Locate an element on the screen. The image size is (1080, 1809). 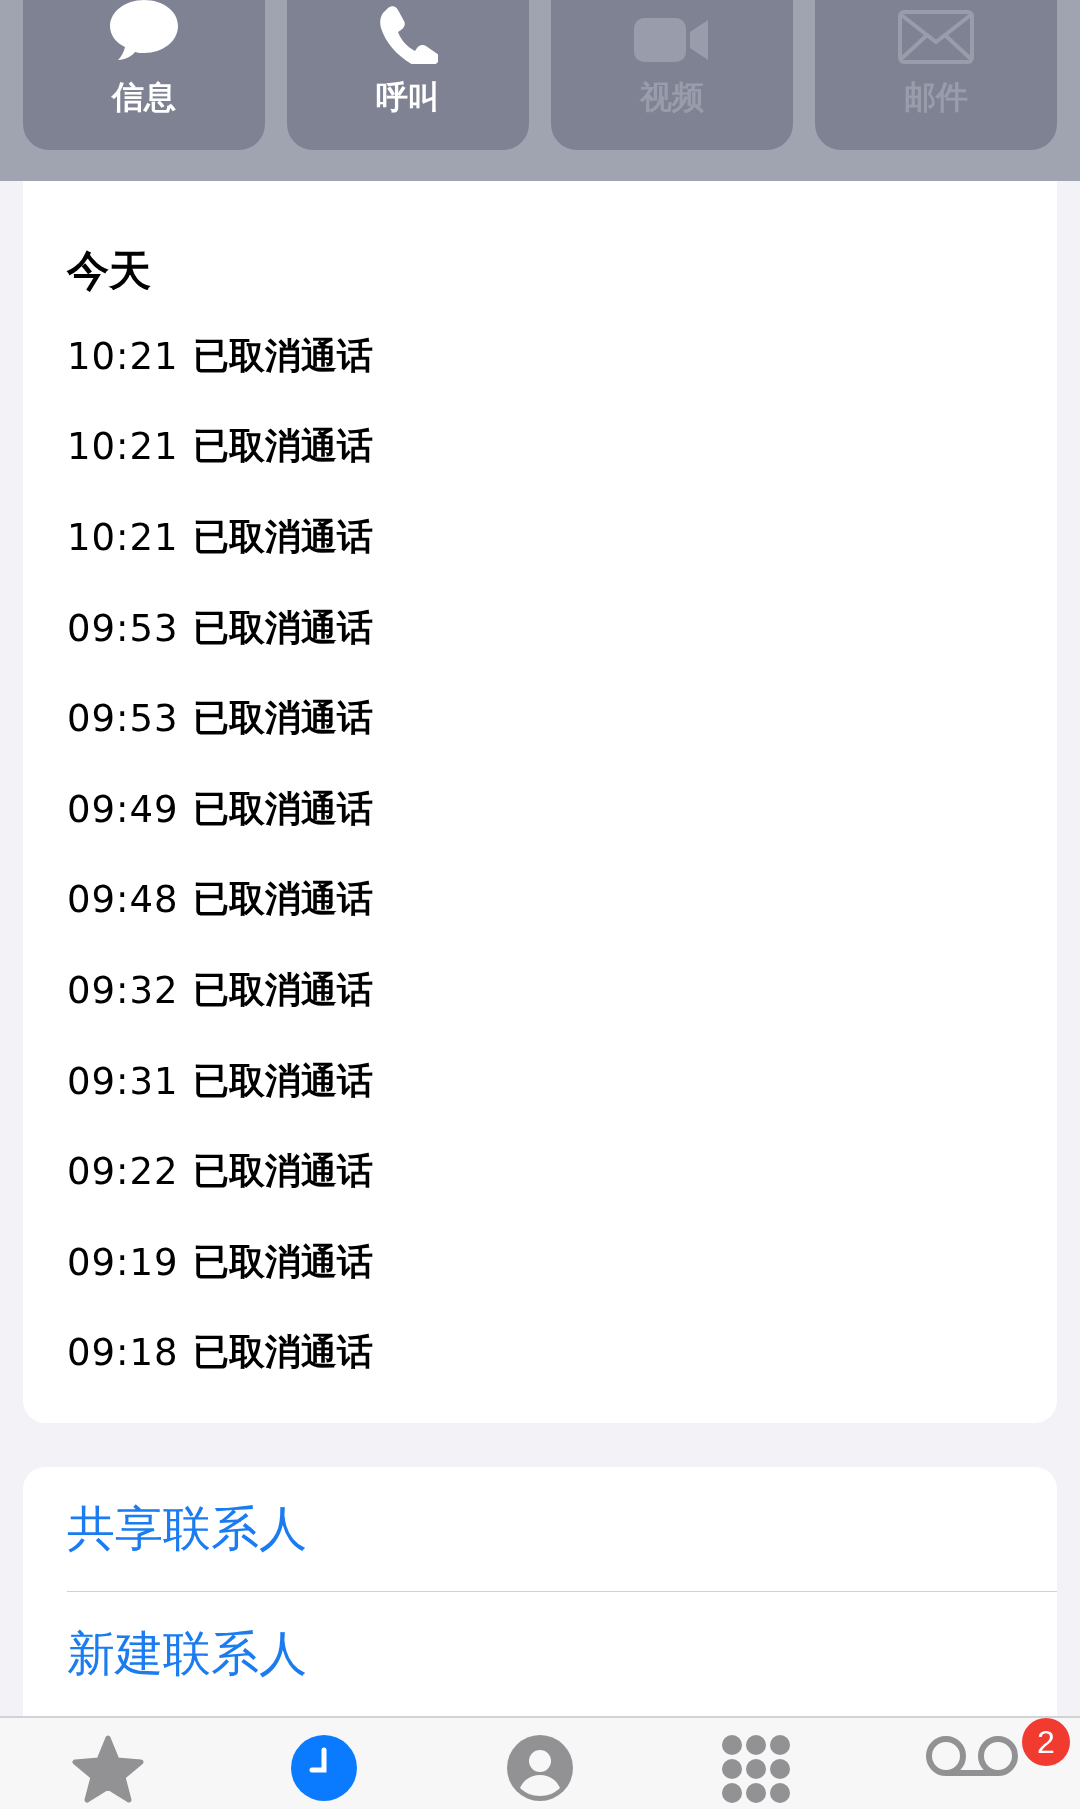
person-icon is located at coordinates (540, 1768).